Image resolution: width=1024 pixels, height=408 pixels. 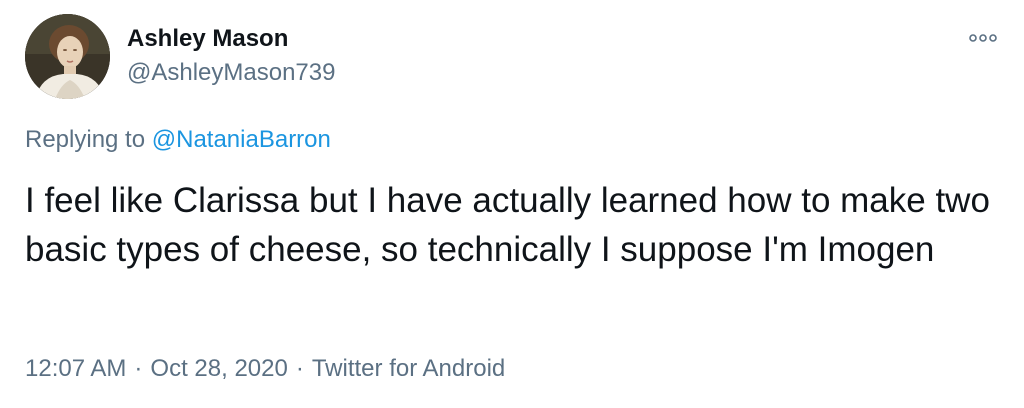 What do you see at coordinates (75, 368) in the screenshot?
I see `tweet-time: 12:07 AM` at bounding box center [75, 368].